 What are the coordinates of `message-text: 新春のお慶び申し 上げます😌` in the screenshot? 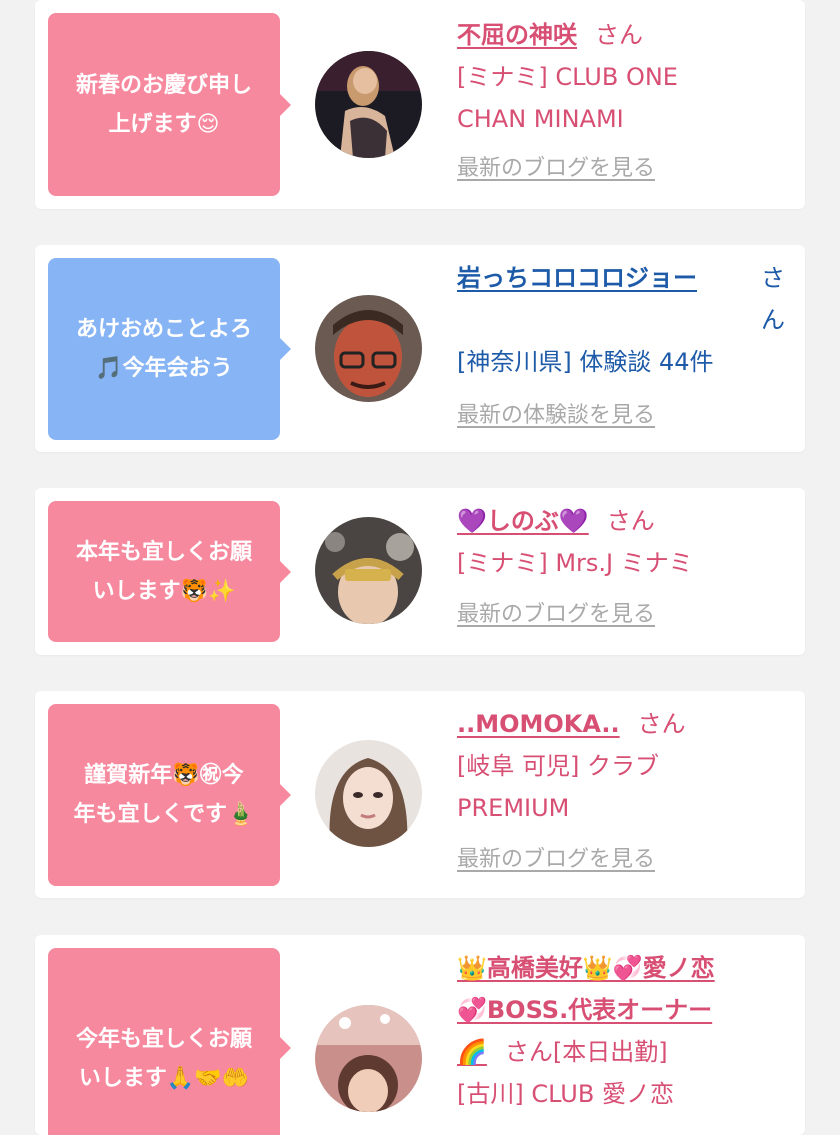 It's located at (163, 104).